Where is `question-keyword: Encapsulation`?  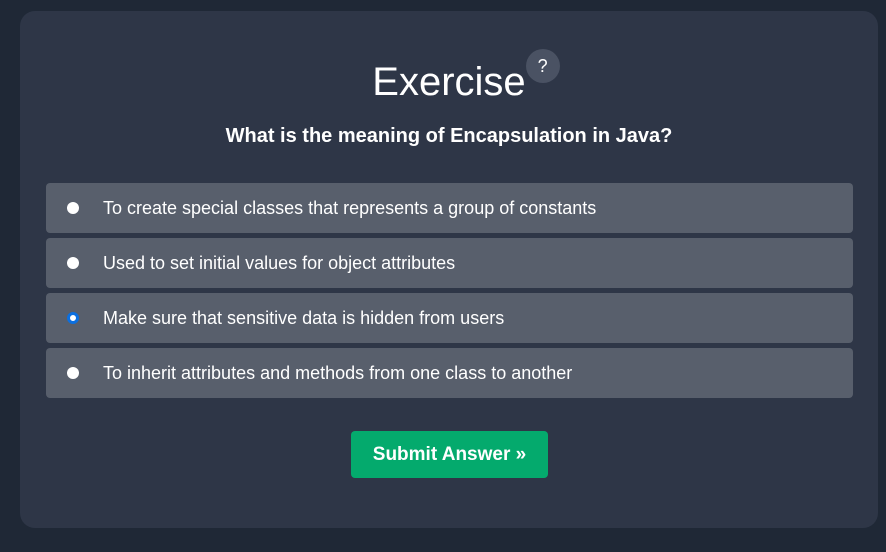
question-keyword: Encapsulation is located at coordinates (518, 136).